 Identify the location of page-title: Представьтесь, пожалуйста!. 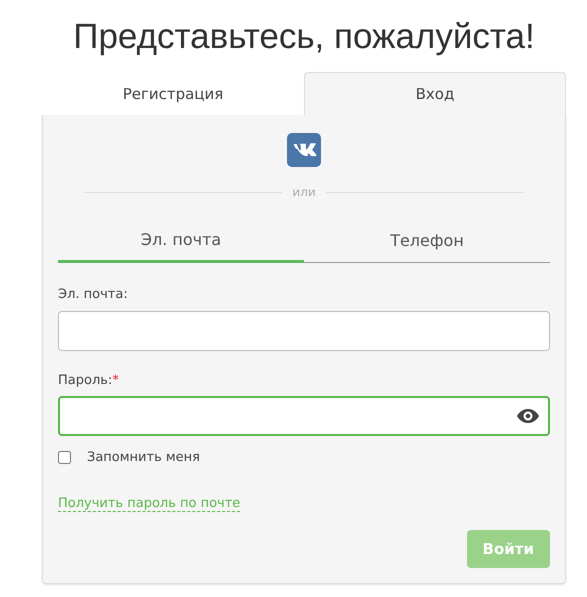
(304, 37).